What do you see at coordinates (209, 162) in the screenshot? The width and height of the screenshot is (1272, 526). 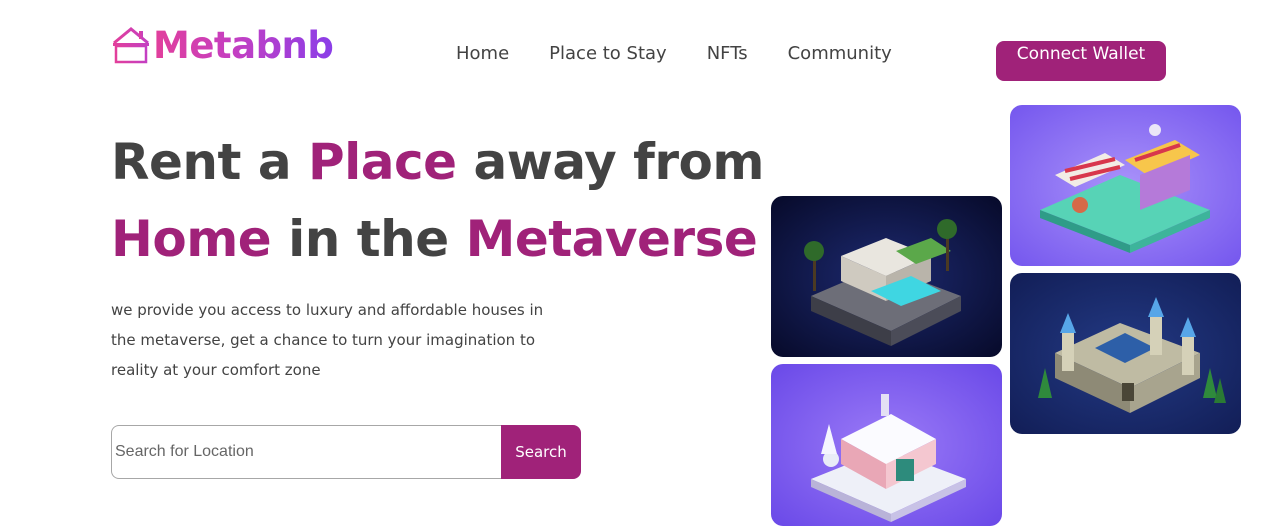 I see `hero-title-text: Rent a` at bounding box center [209, 162].